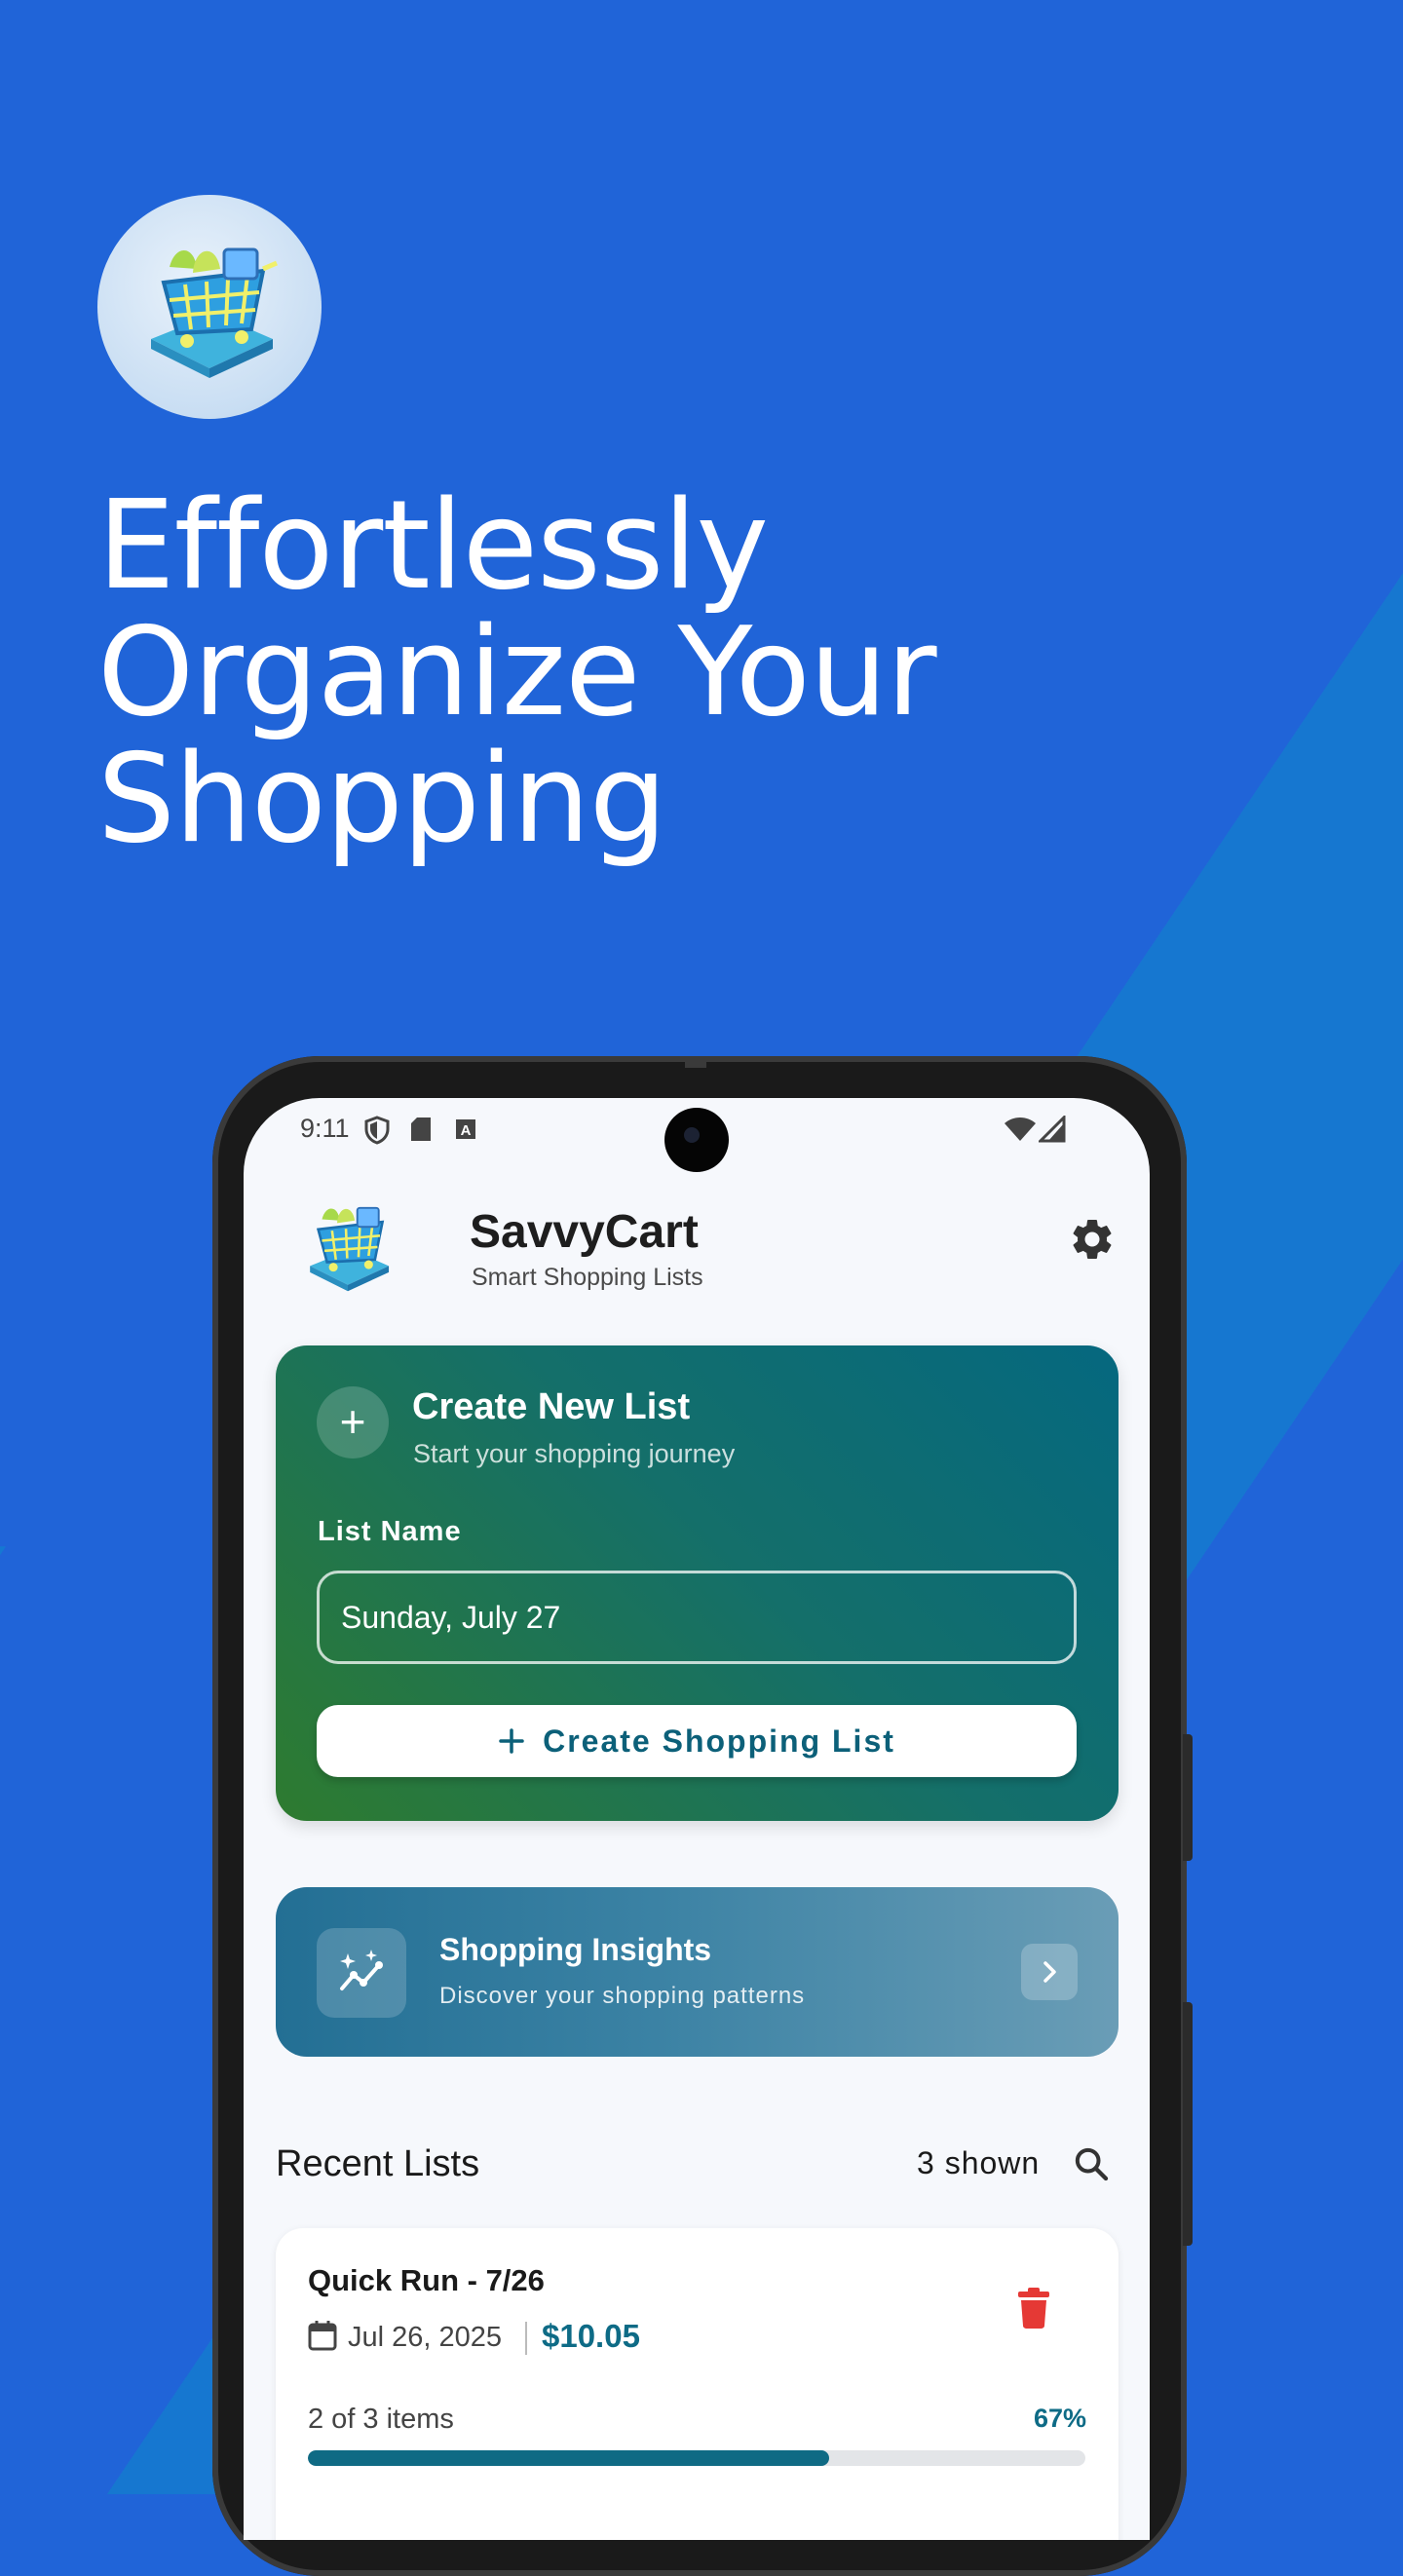 The height and width of the screenshot is (2576, 1403). Describe the element at coordinates (695, 1062) in the screenshot. I see `phone-antenna-line` at that location.